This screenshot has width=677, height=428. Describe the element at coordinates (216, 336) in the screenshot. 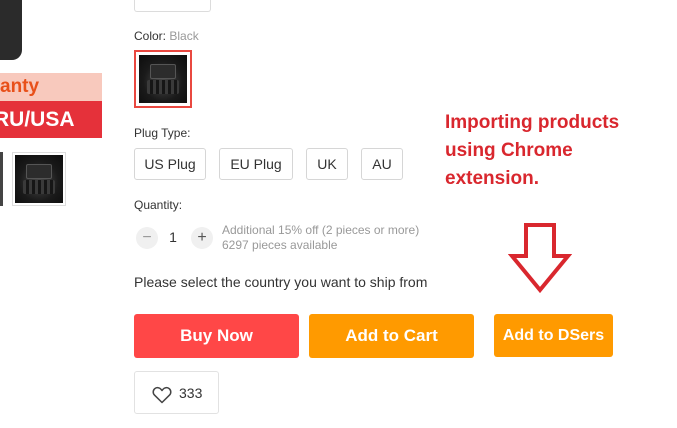

I see `buy-now-button: Buy Now` at that location.